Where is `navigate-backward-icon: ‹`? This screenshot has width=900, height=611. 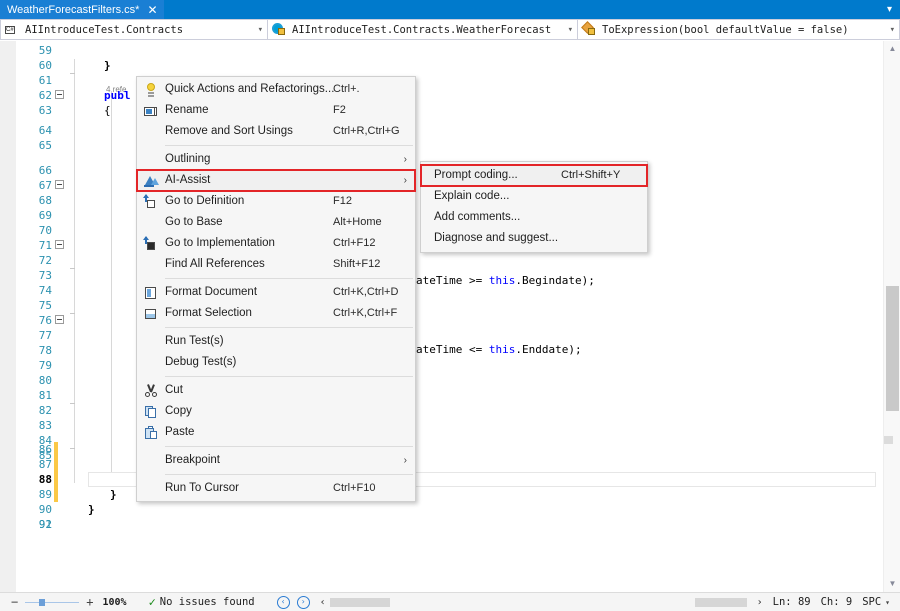
navigate-backward-icon: ‹ is located at coordinates (283, 602).